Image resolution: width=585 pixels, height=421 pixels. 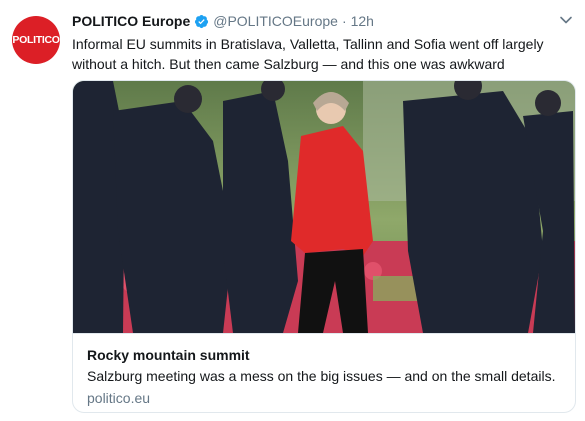 What do you see at coordinates (118, 398) in the screenshot?
I see `card-domain: politico.eu` at bounding box center [118, 398].